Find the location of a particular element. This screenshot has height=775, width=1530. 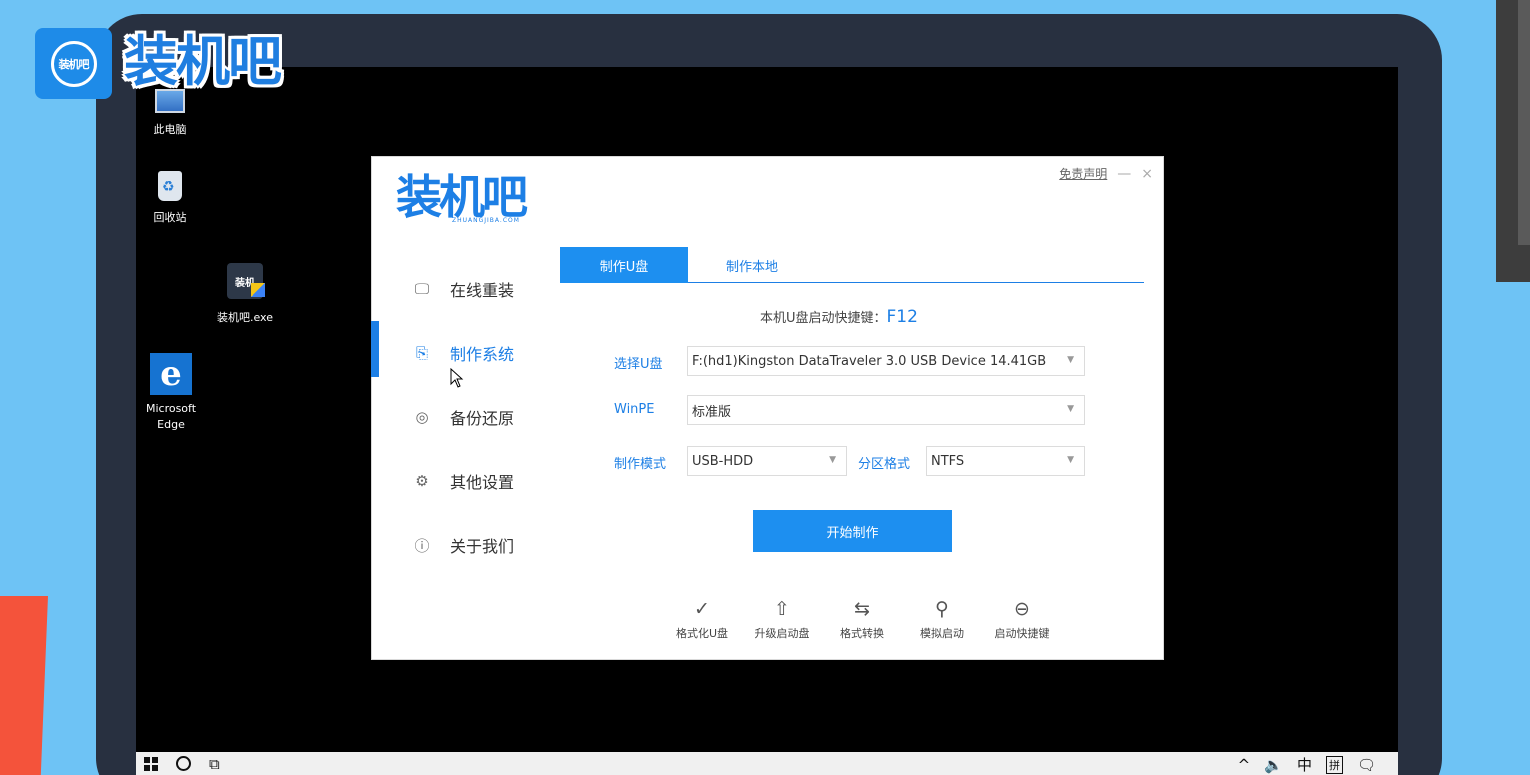

minimize-button: — is located at coordinates (1124, 174).